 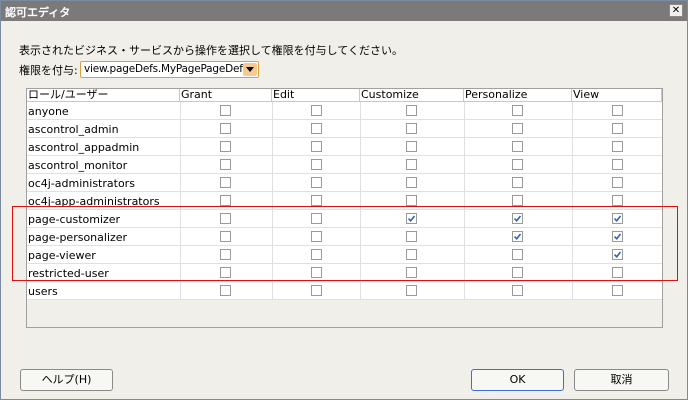 I want to click on close-icon: ✕, so click(x=676, y=10).